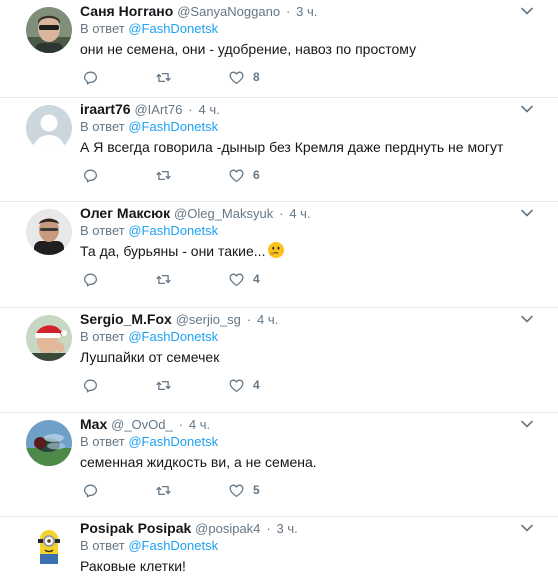 The image size is (558, 586). I want to click on fly-macro-avatar, so click(49, 443).